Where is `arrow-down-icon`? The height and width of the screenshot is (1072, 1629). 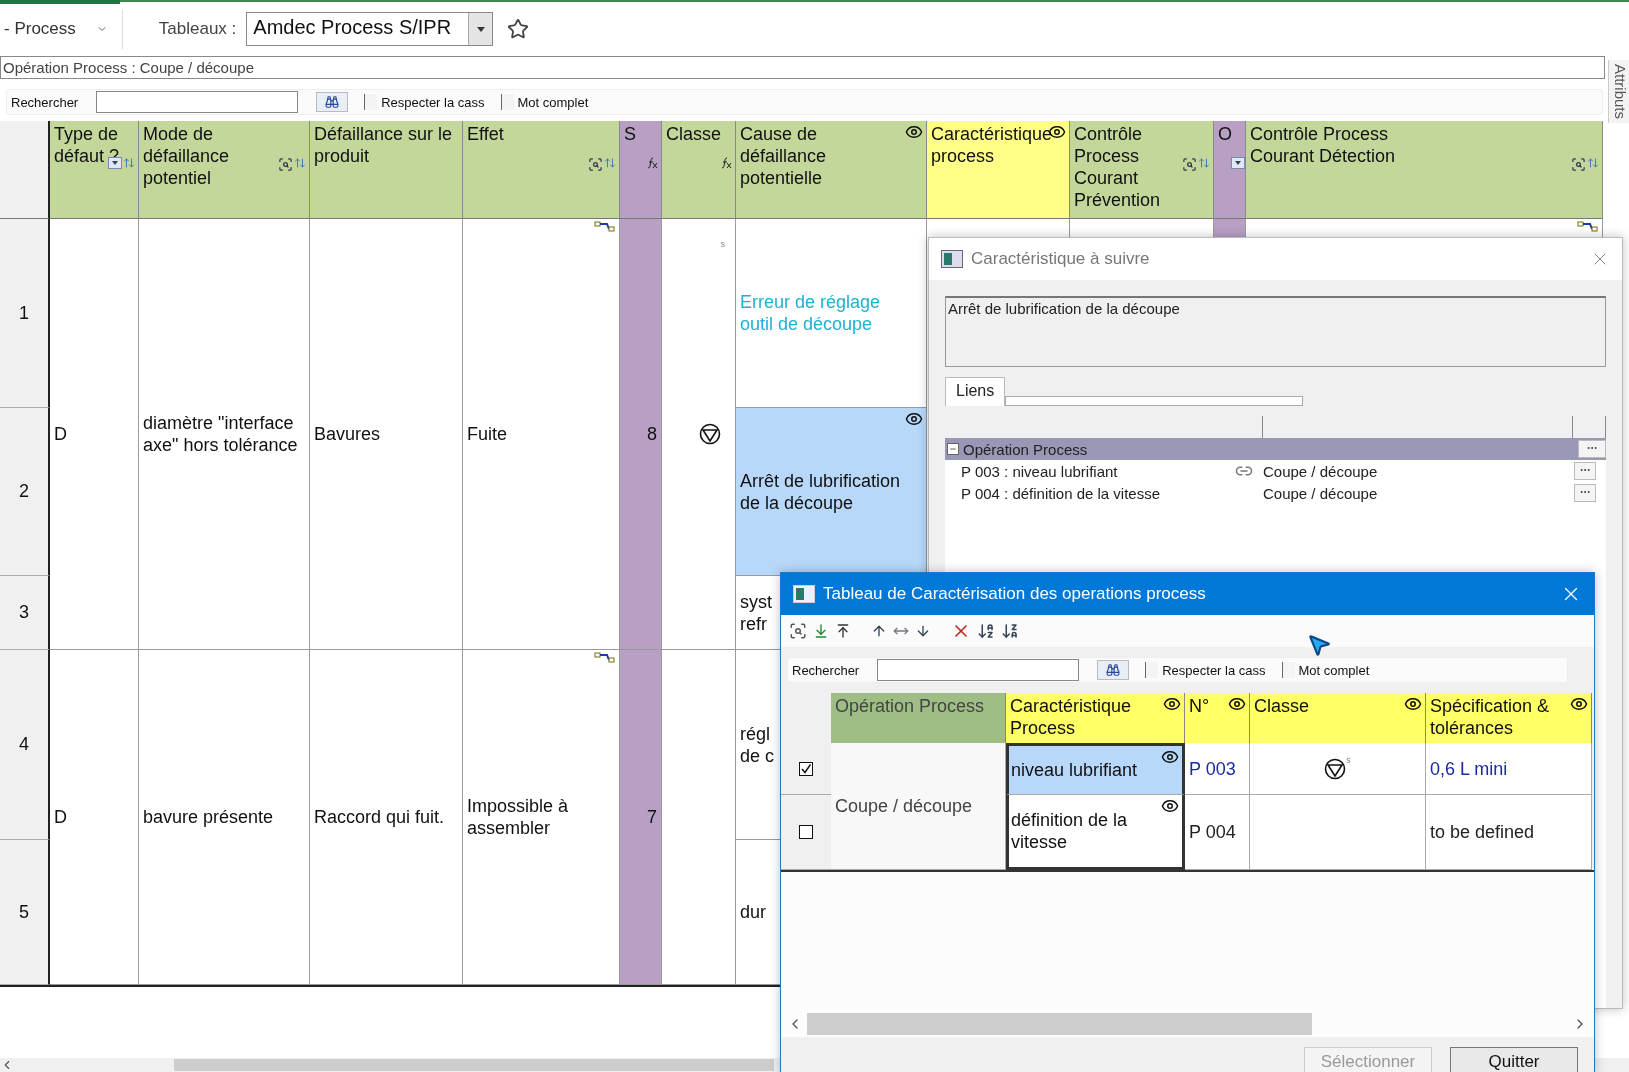 arrow-down-icon is located at coordinates (923, 631).